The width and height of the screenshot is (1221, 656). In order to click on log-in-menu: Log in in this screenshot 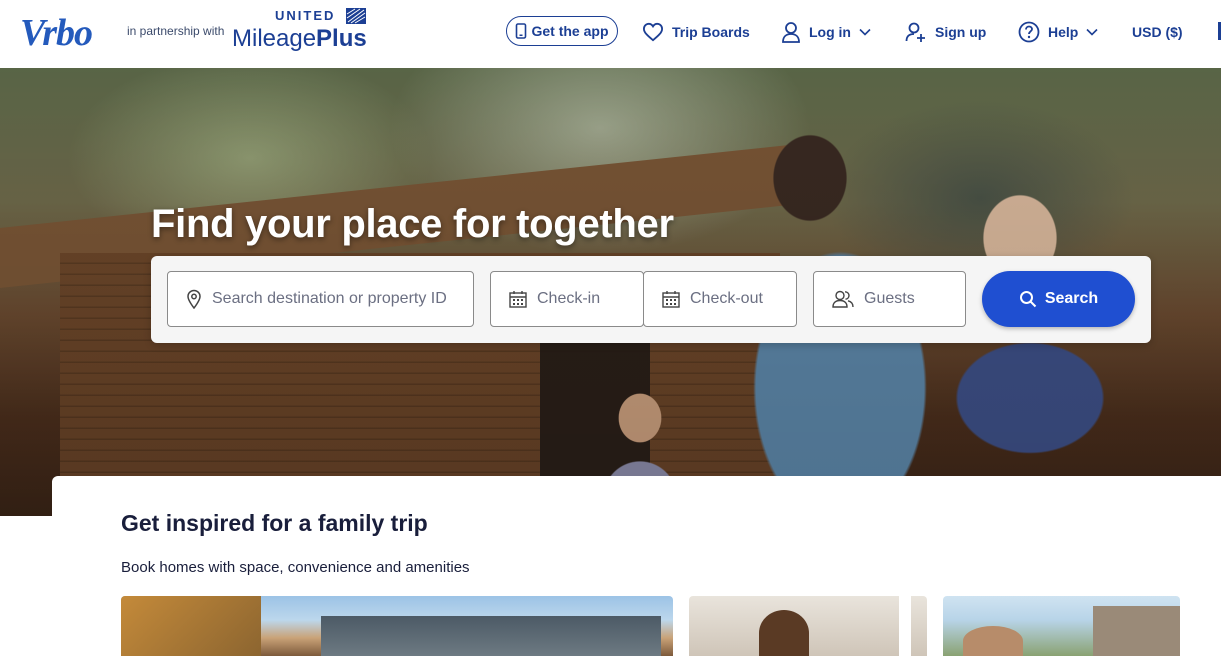, I will do `click(826, 32)`.